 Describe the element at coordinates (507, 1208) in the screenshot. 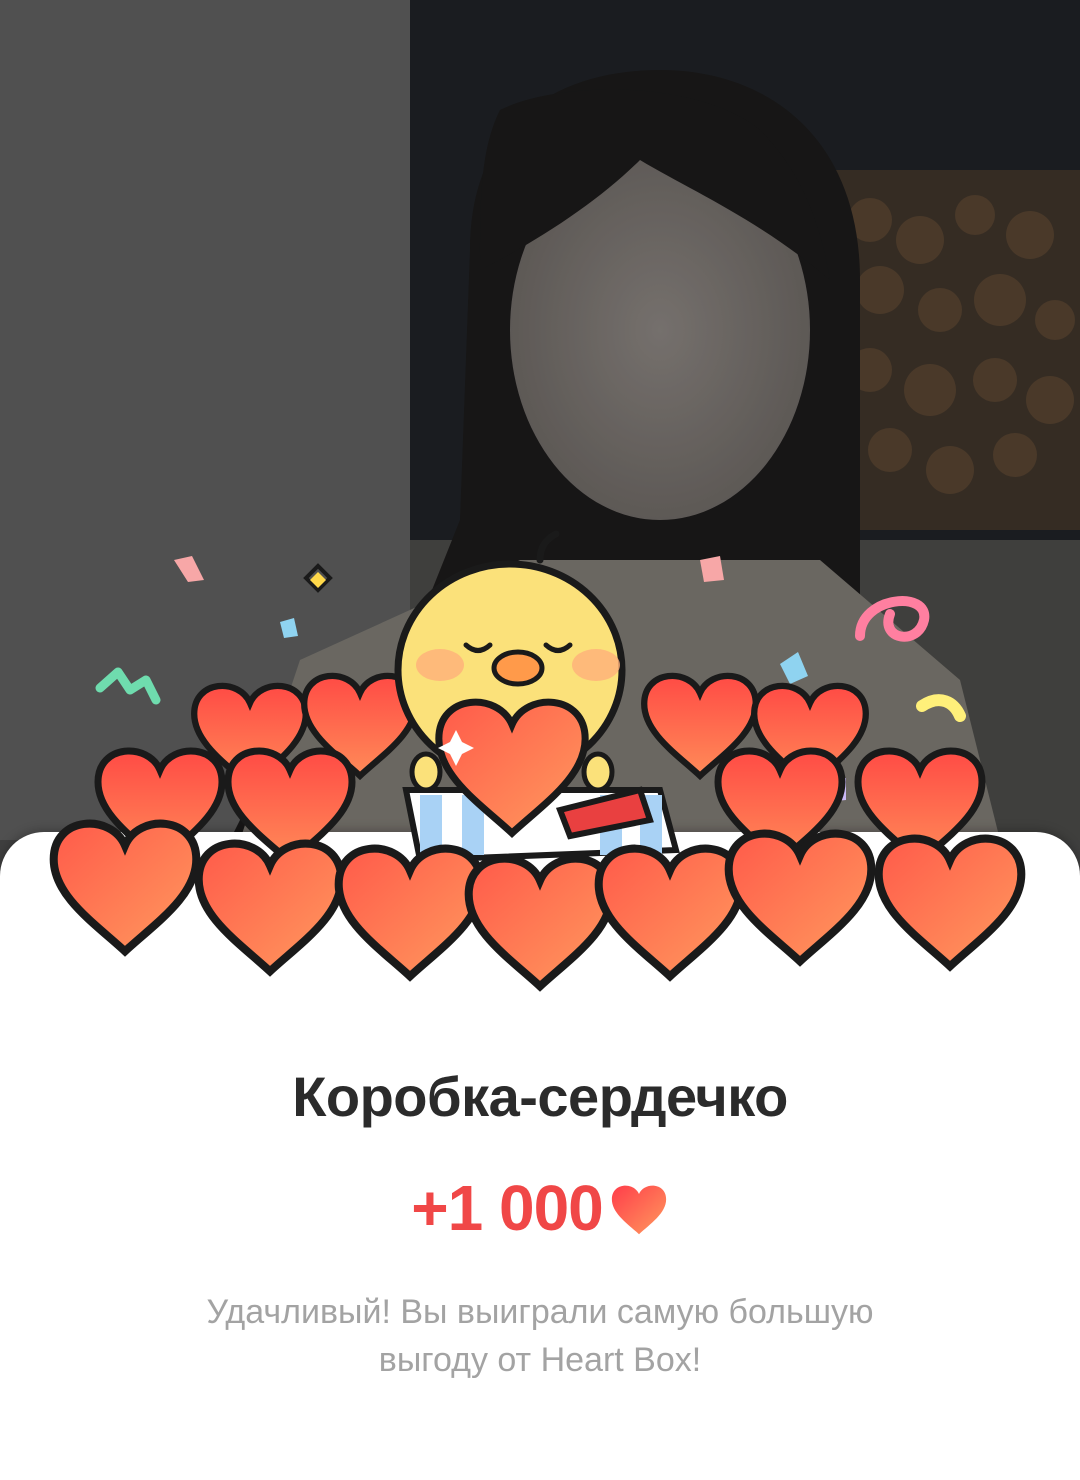

I see `reward-amount: +1 000` at that location.